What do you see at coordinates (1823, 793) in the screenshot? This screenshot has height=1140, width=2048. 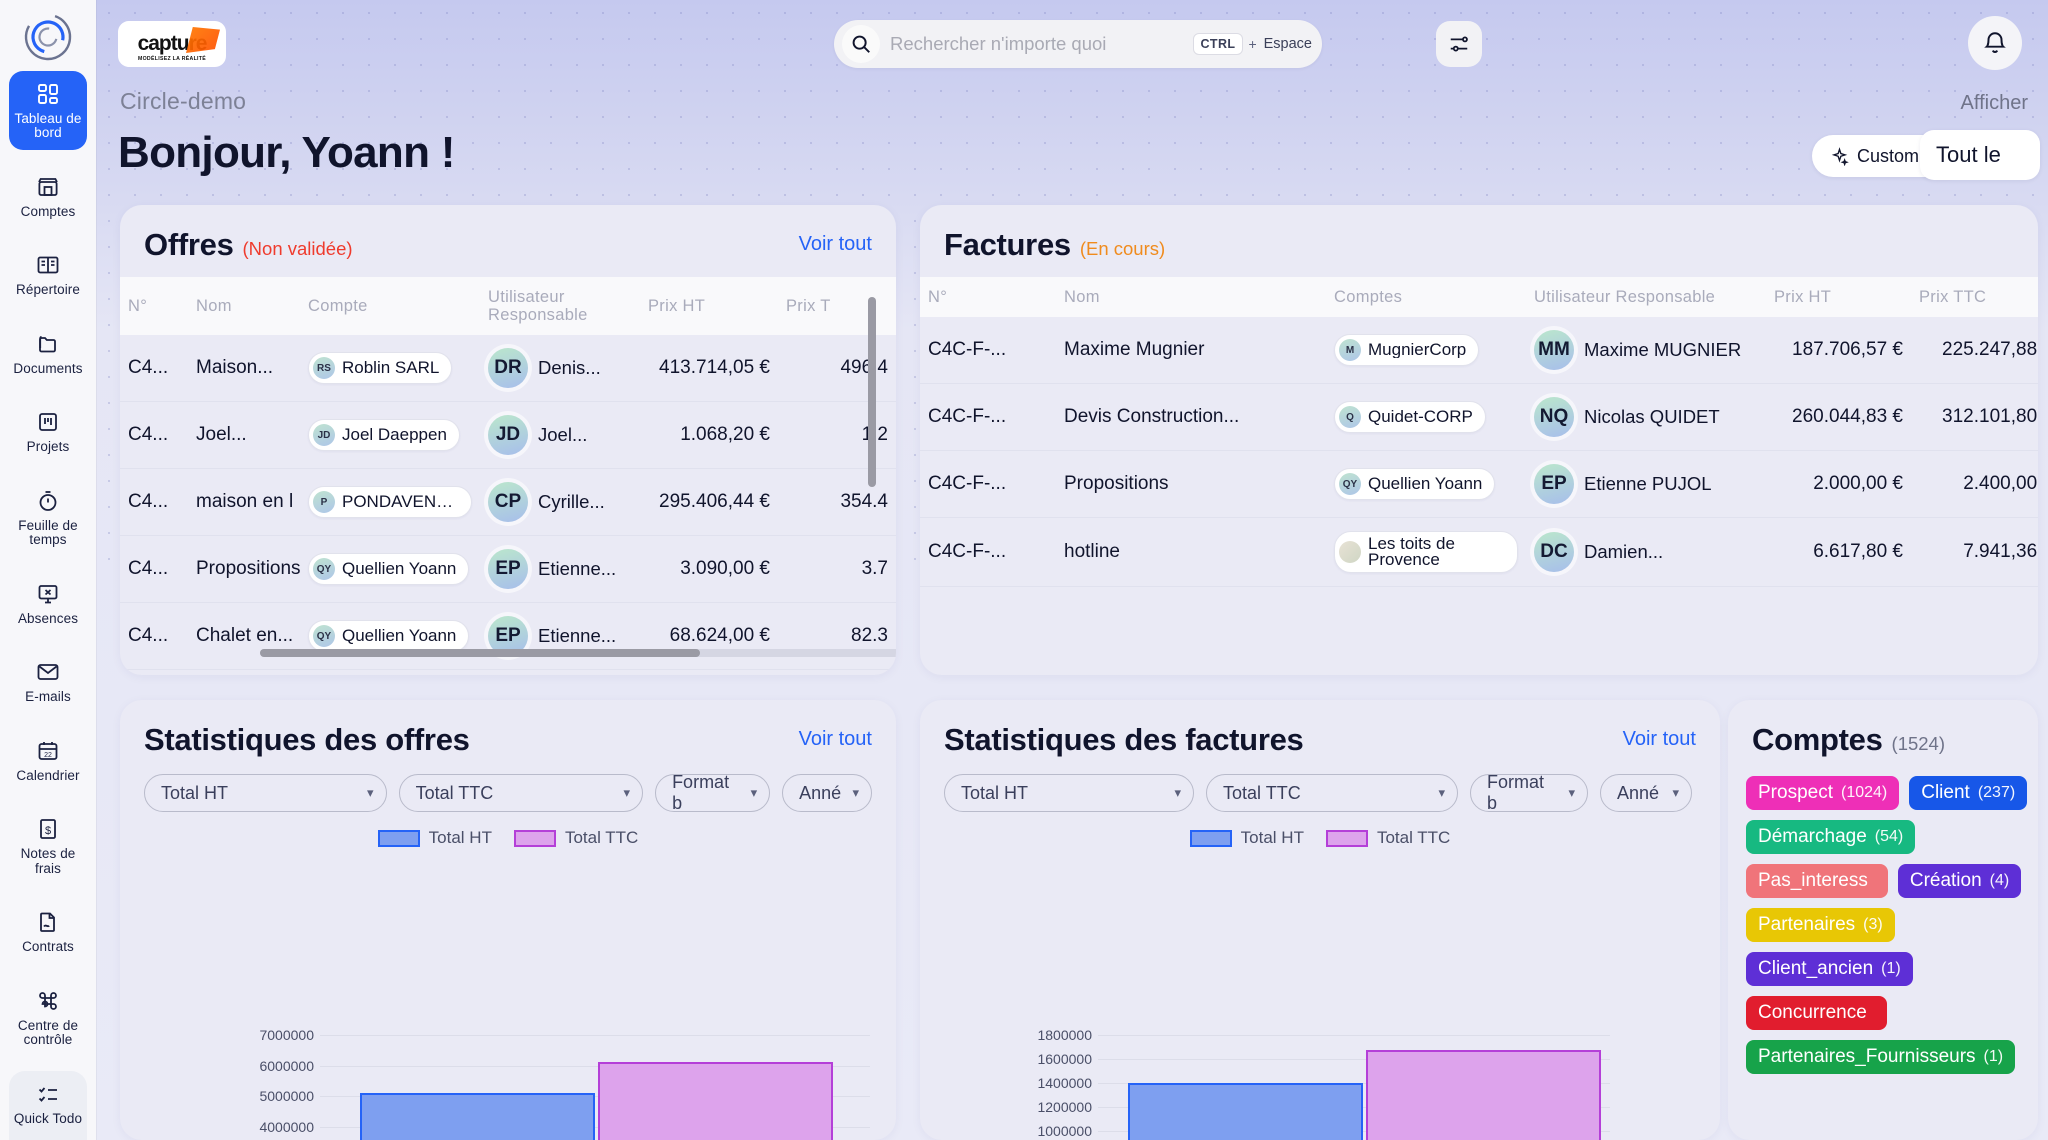 I see `tag-prospect: Prospect (1024)` at bounding box center [1823, 793].